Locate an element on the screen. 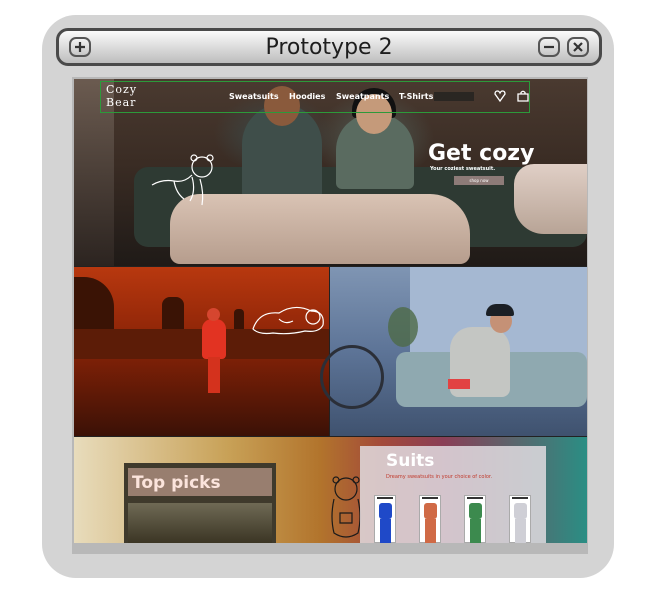 The width and height of the screenshot is (657, 603). bear-sketch-icon is located at coordinates (182, 180).